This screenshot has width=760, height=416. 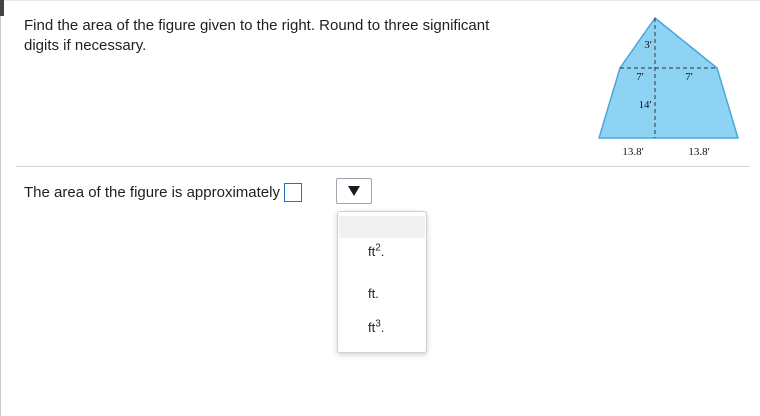 I want to click on unit-option-ft2: ft2., so click(x=376, y=251).